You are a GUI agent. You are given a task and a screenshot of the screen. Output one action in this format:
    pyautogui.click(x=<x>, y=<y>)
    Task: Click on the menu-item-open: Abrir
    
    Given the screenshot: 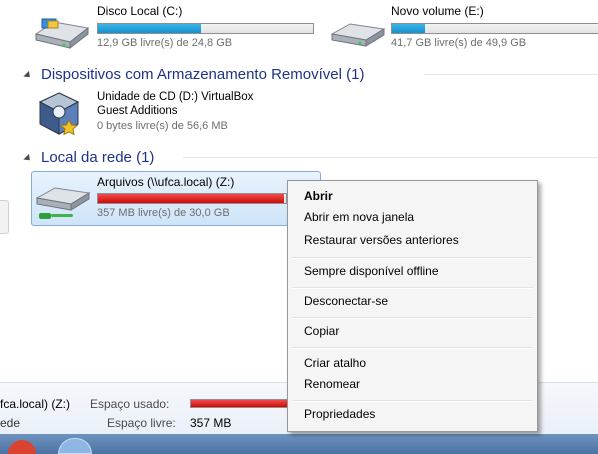 What is the action you would take?
    pyautogui.click(x=318, y=196)
    